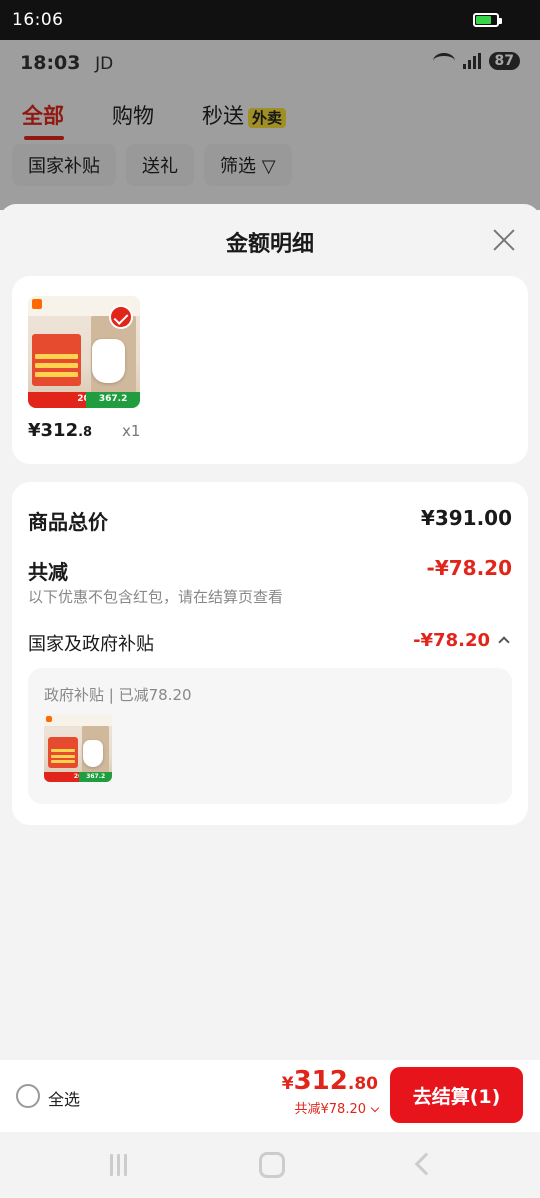 The image size is (540, 1198). What do you see at coordinates (270, 736) in the screenshot?
I see `subsidy-detail-box: 政府补贴 | 已减78.20 20% 367.2` at bounding box center [270, 736].